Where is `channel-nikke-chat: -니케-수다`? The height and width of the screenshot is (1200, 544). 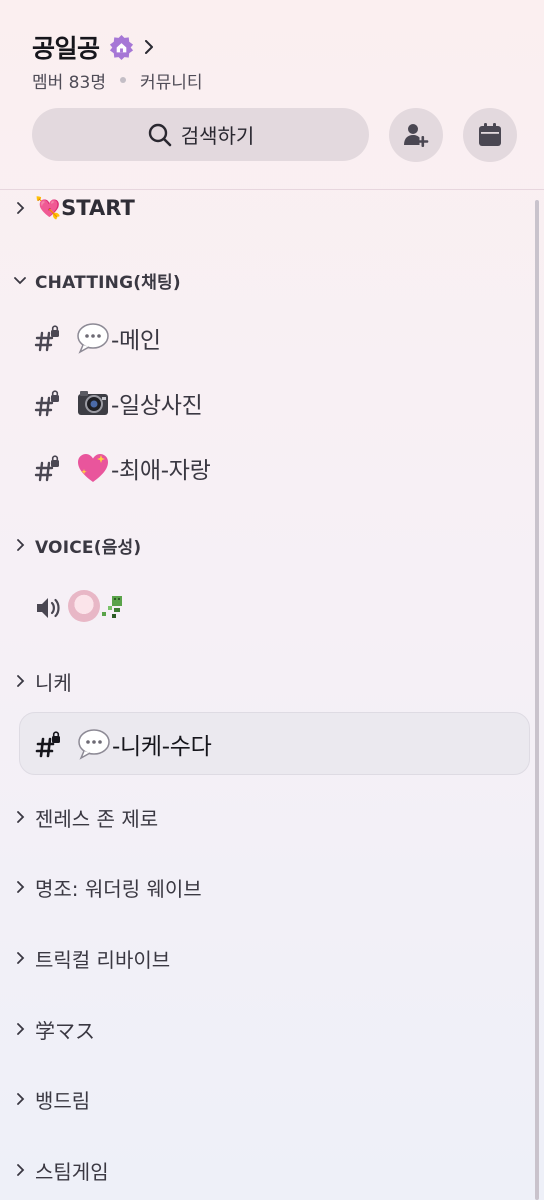 channel-nikke-chat: -니케-수다 is located at coordinates (274, 743).